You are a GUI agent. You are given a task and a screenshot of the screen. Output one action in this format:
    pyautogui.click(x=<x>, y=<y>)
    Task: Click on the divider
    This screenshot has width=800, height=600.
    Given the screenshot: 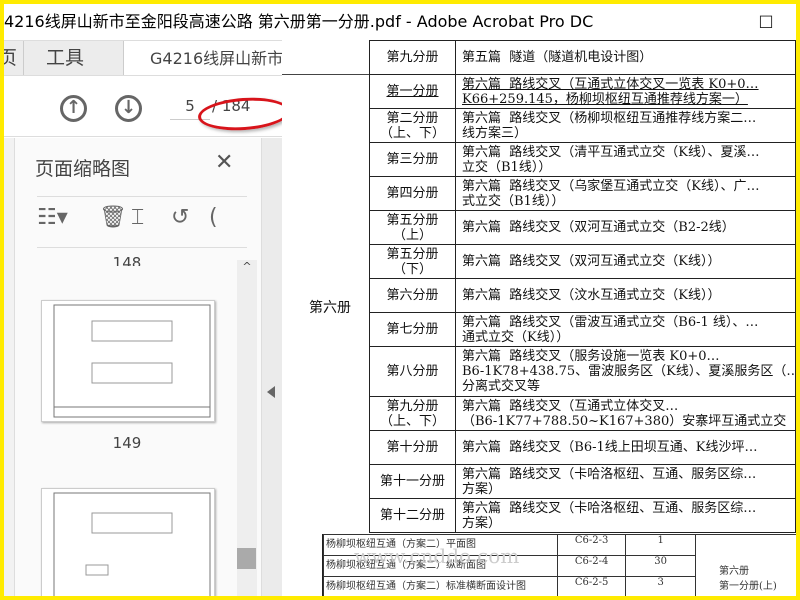 What is the action you would take?
    pyautogui.click(x=327, y=74)
    